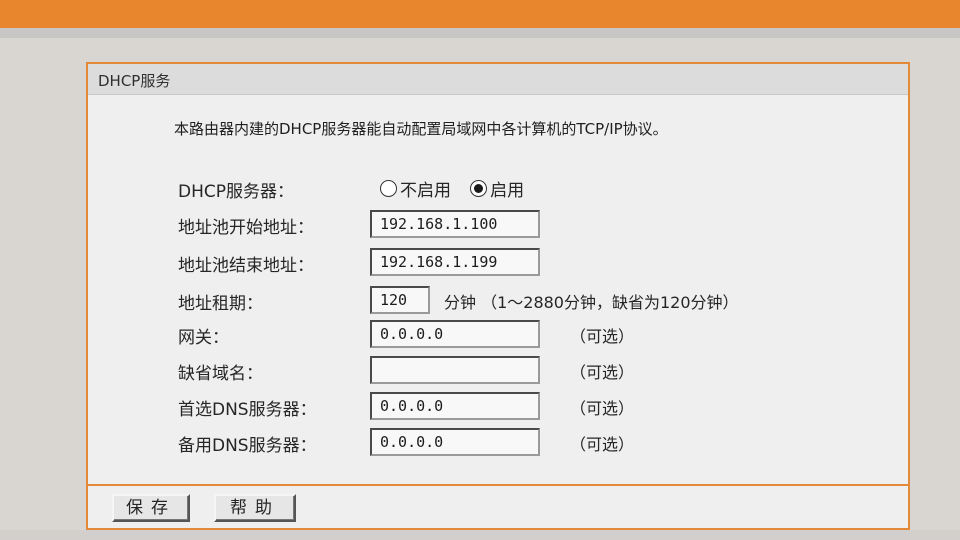 The width and height of the screenshot is (960, 540). I want to click on radio-disable, so click(388, 188).